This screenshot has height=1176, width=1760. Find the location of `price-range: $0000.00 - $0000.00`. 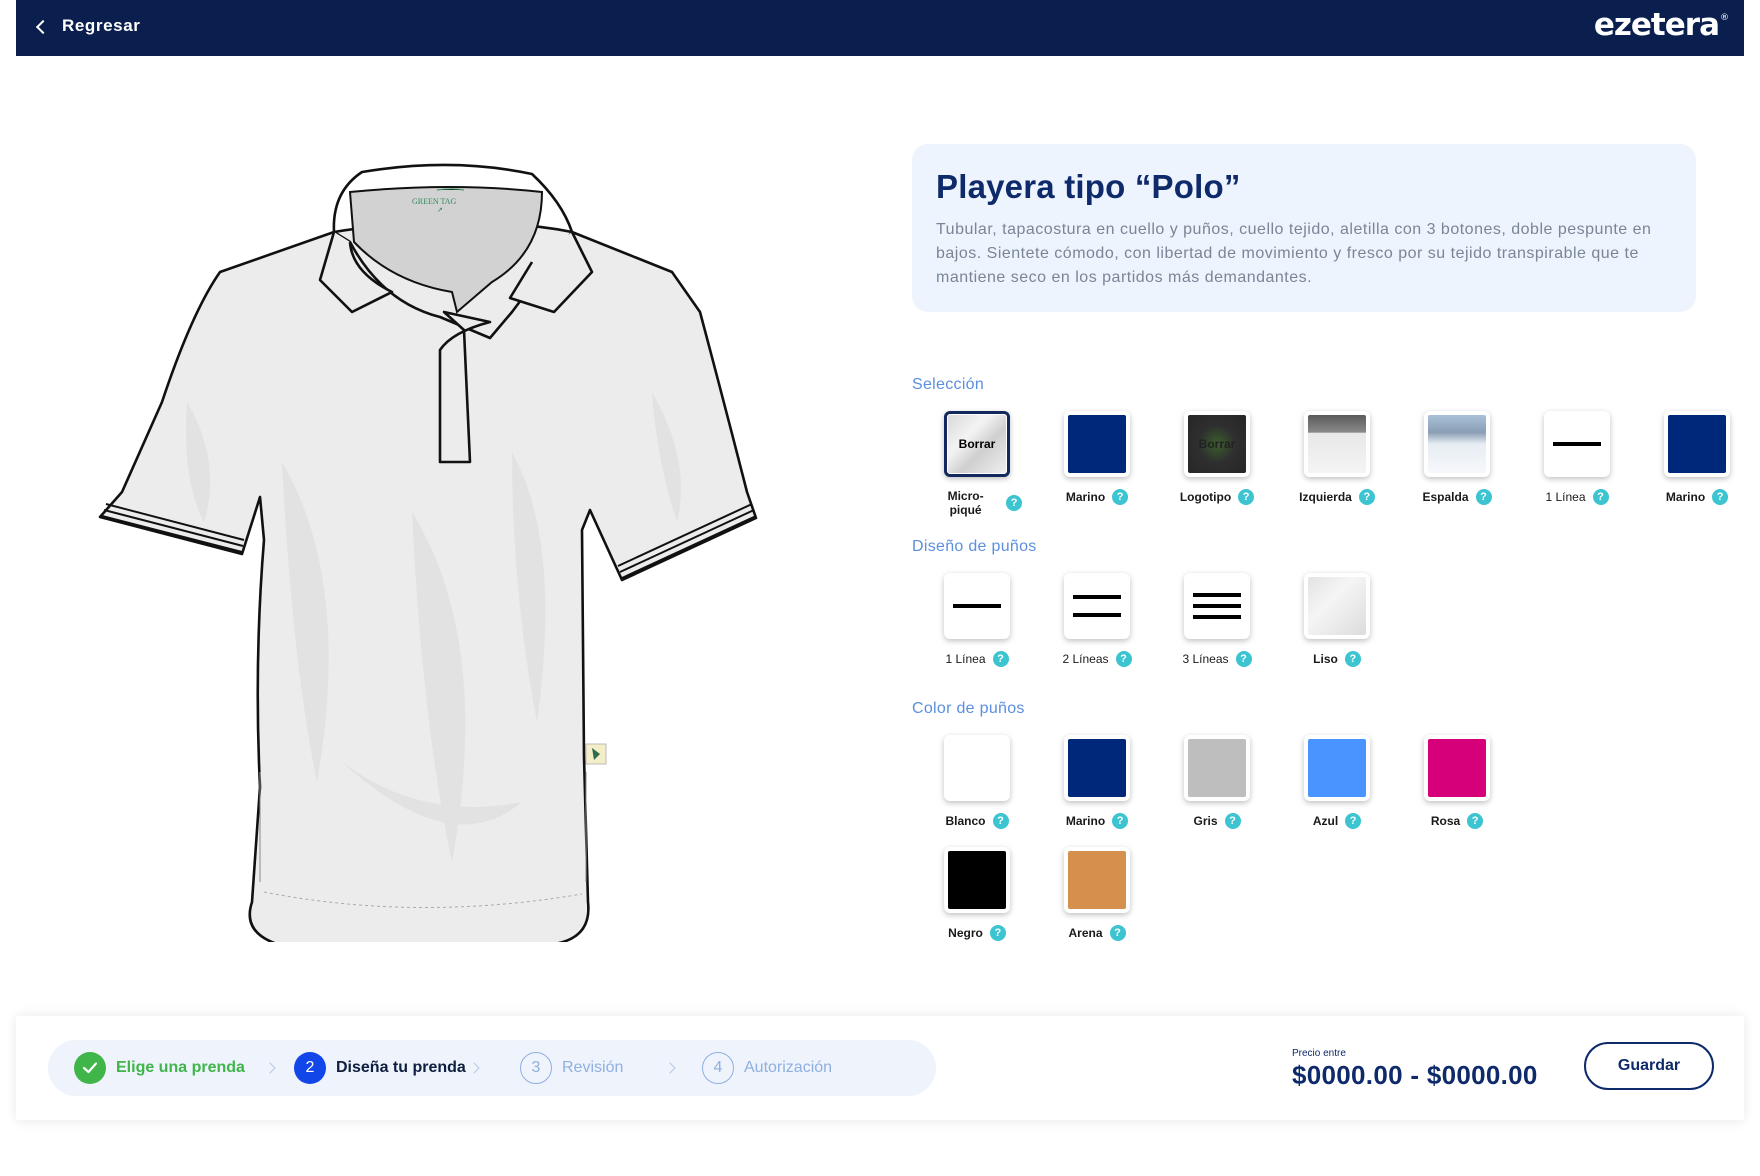

price-range: $0000.00 - $0000.00 is located at coordinates (1415, 1075).